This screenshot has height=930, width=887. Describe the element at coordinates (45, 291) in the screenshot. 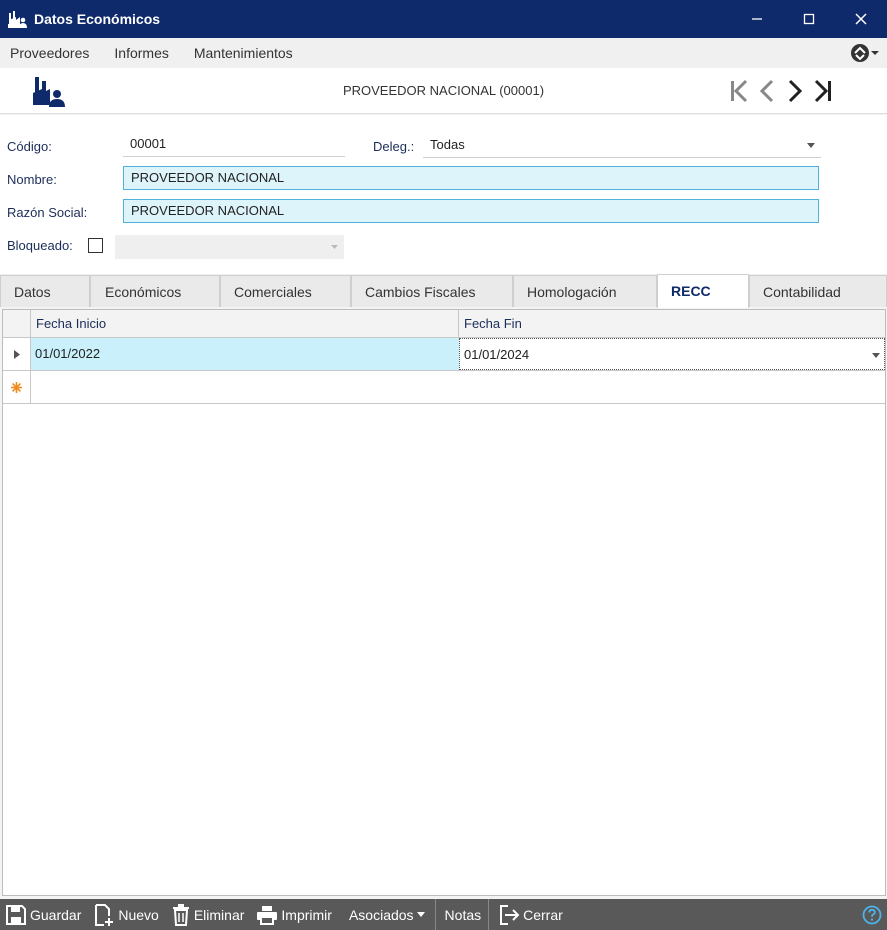

I see `tab-datos: Datos` at that location.